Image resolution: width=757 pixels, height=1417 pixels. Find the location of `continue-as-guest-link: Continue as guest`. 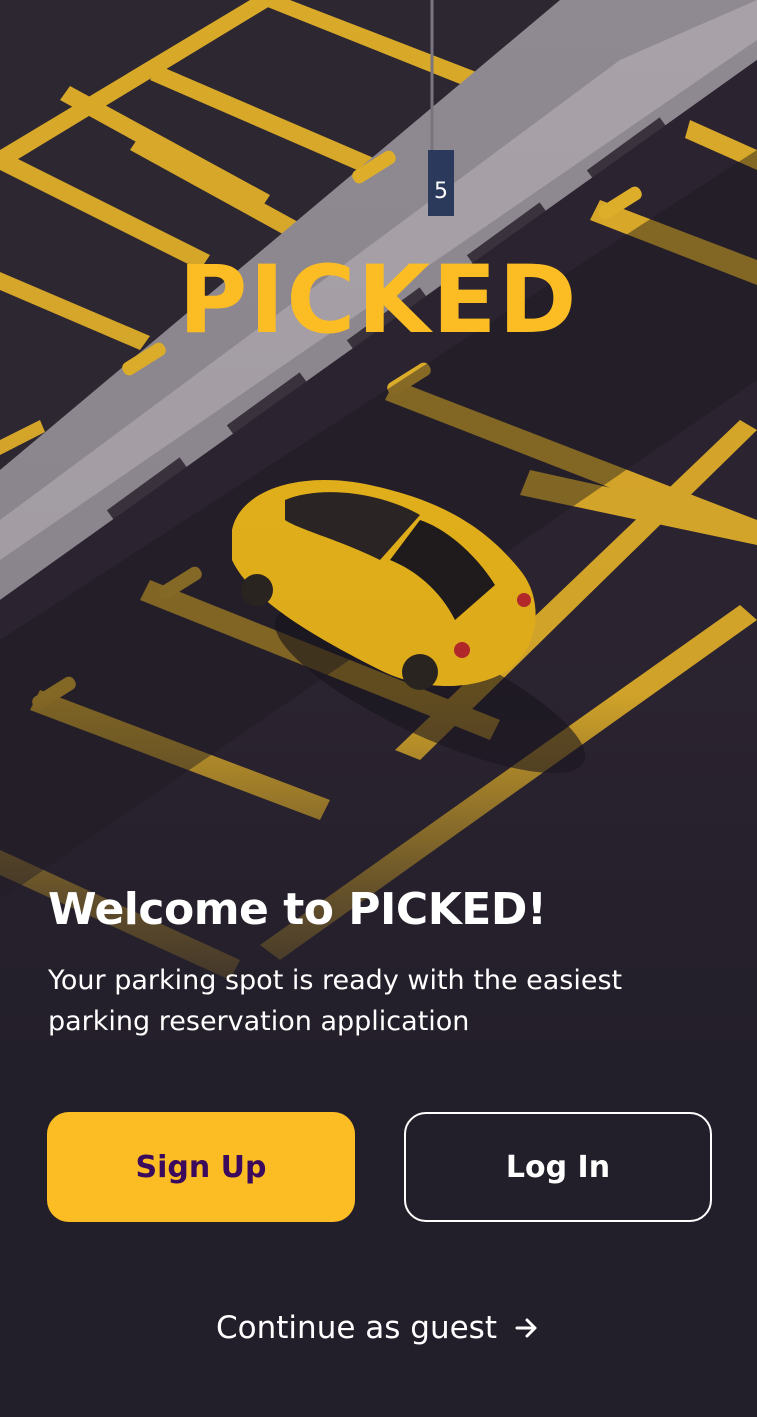

continue-as-guest-link: Continue as guest is located at coordinates (378, 1328).